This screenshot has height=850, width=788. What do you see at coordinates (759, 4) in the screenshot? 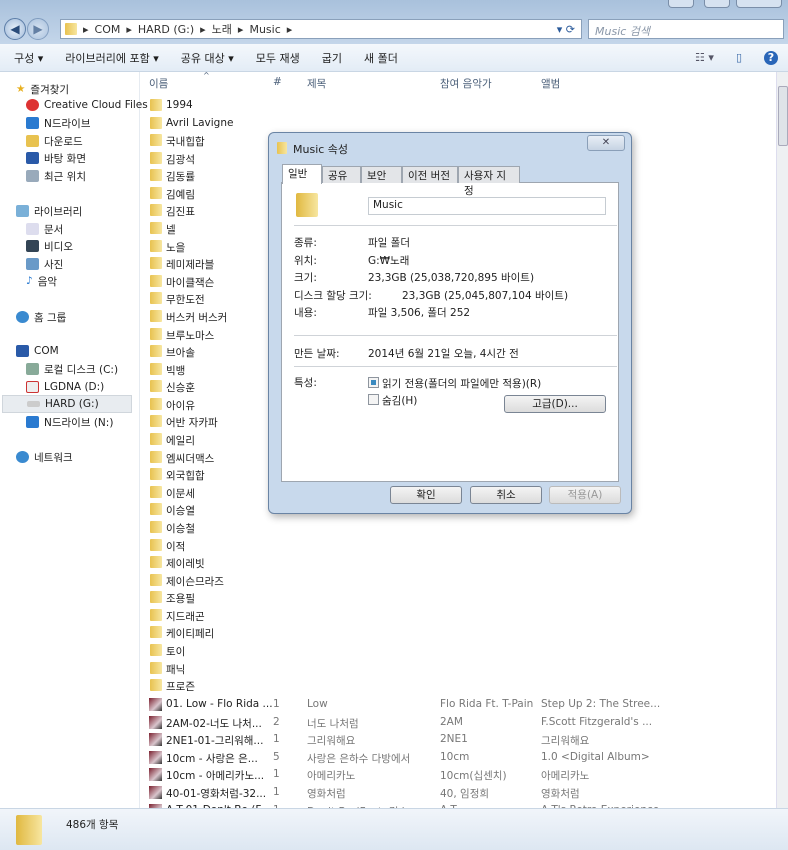
I see `close-button` at bounding box center [759, 4].